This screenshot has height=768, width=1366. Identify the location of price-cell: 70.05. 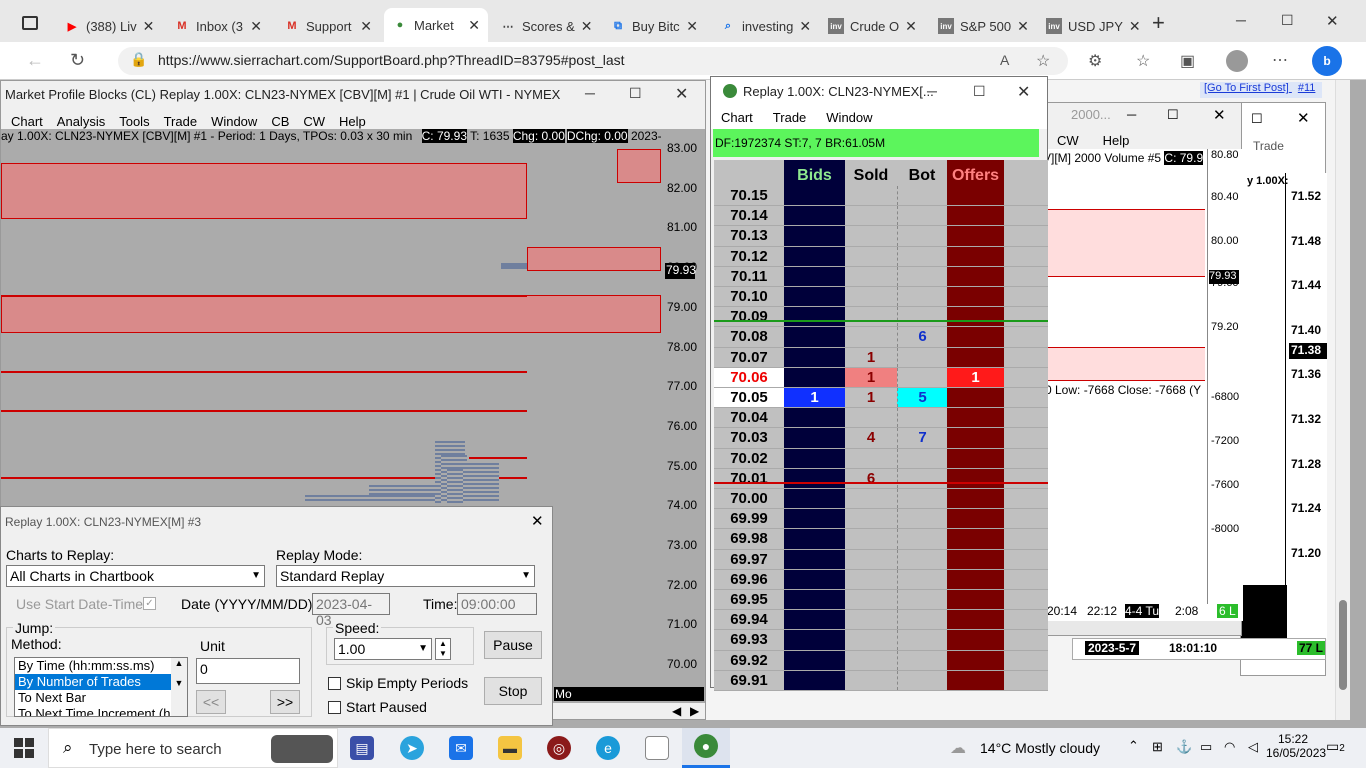
(749, 398).